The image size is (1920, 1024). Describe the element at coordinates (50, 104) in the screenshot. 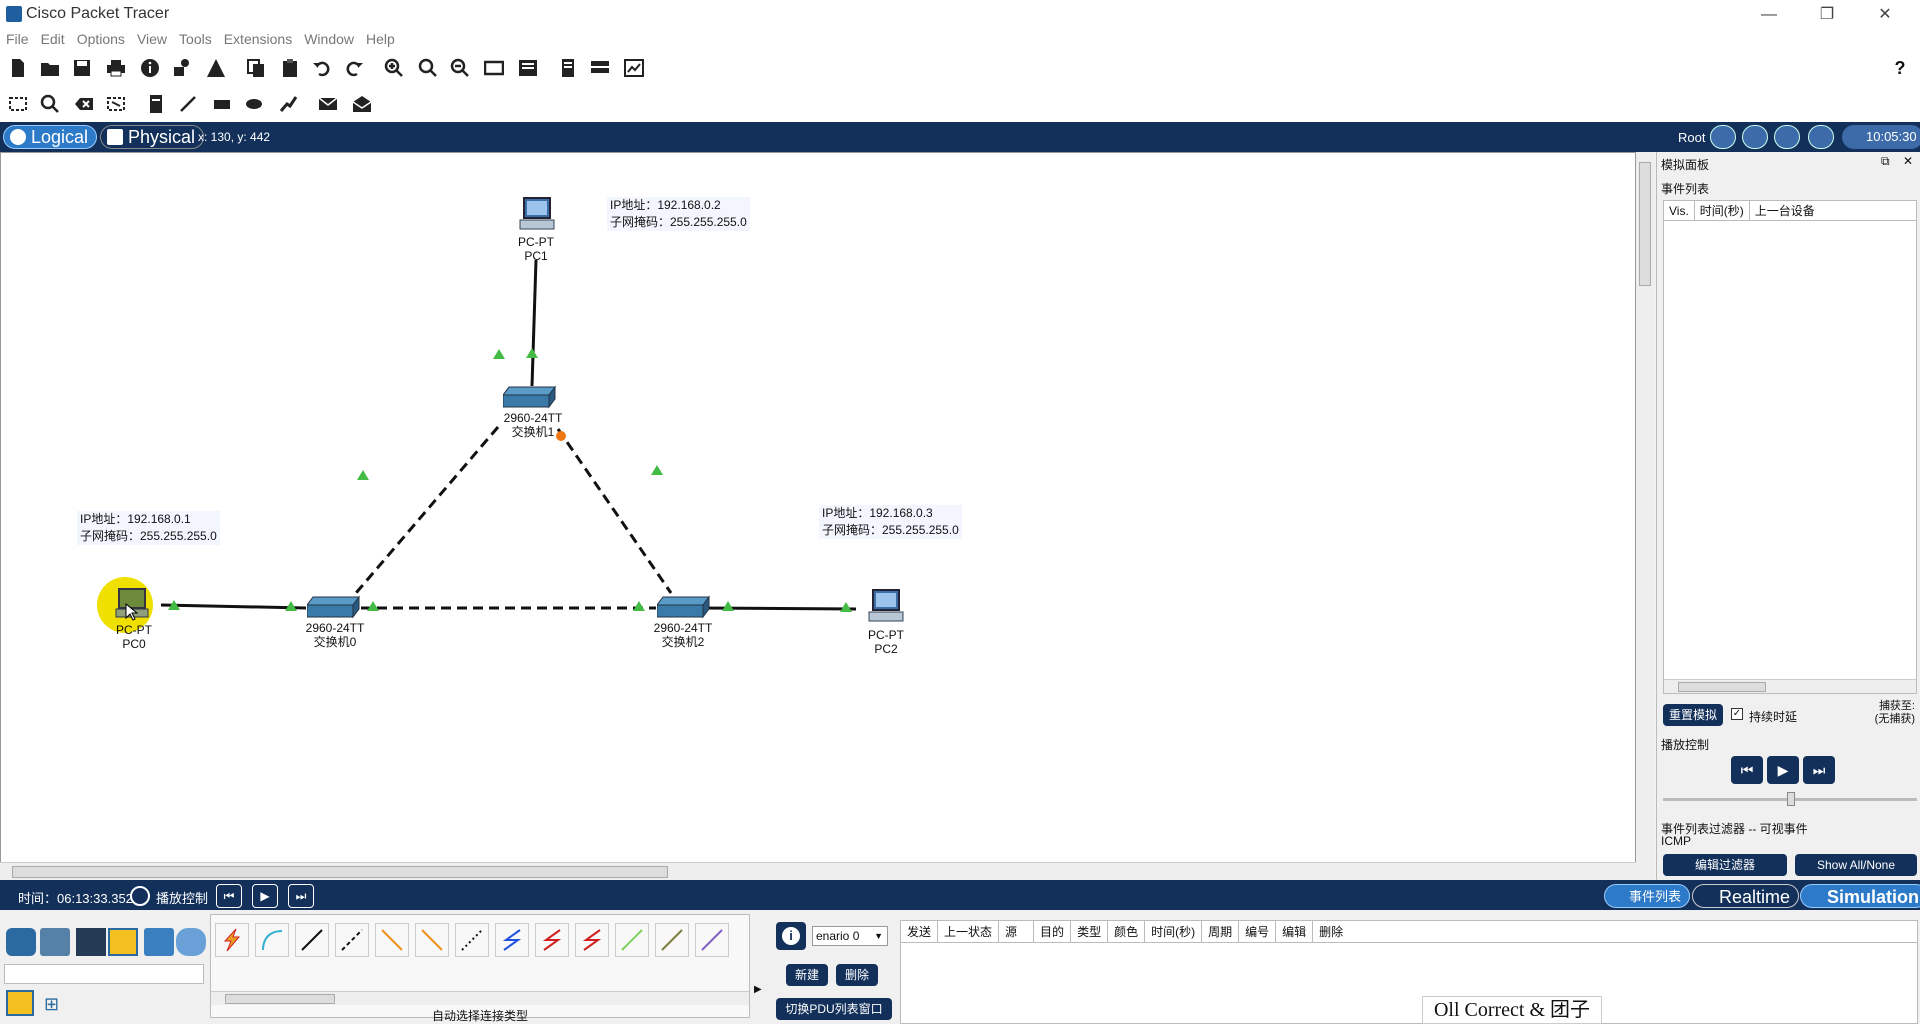

I see `inspect-icon` at that location.